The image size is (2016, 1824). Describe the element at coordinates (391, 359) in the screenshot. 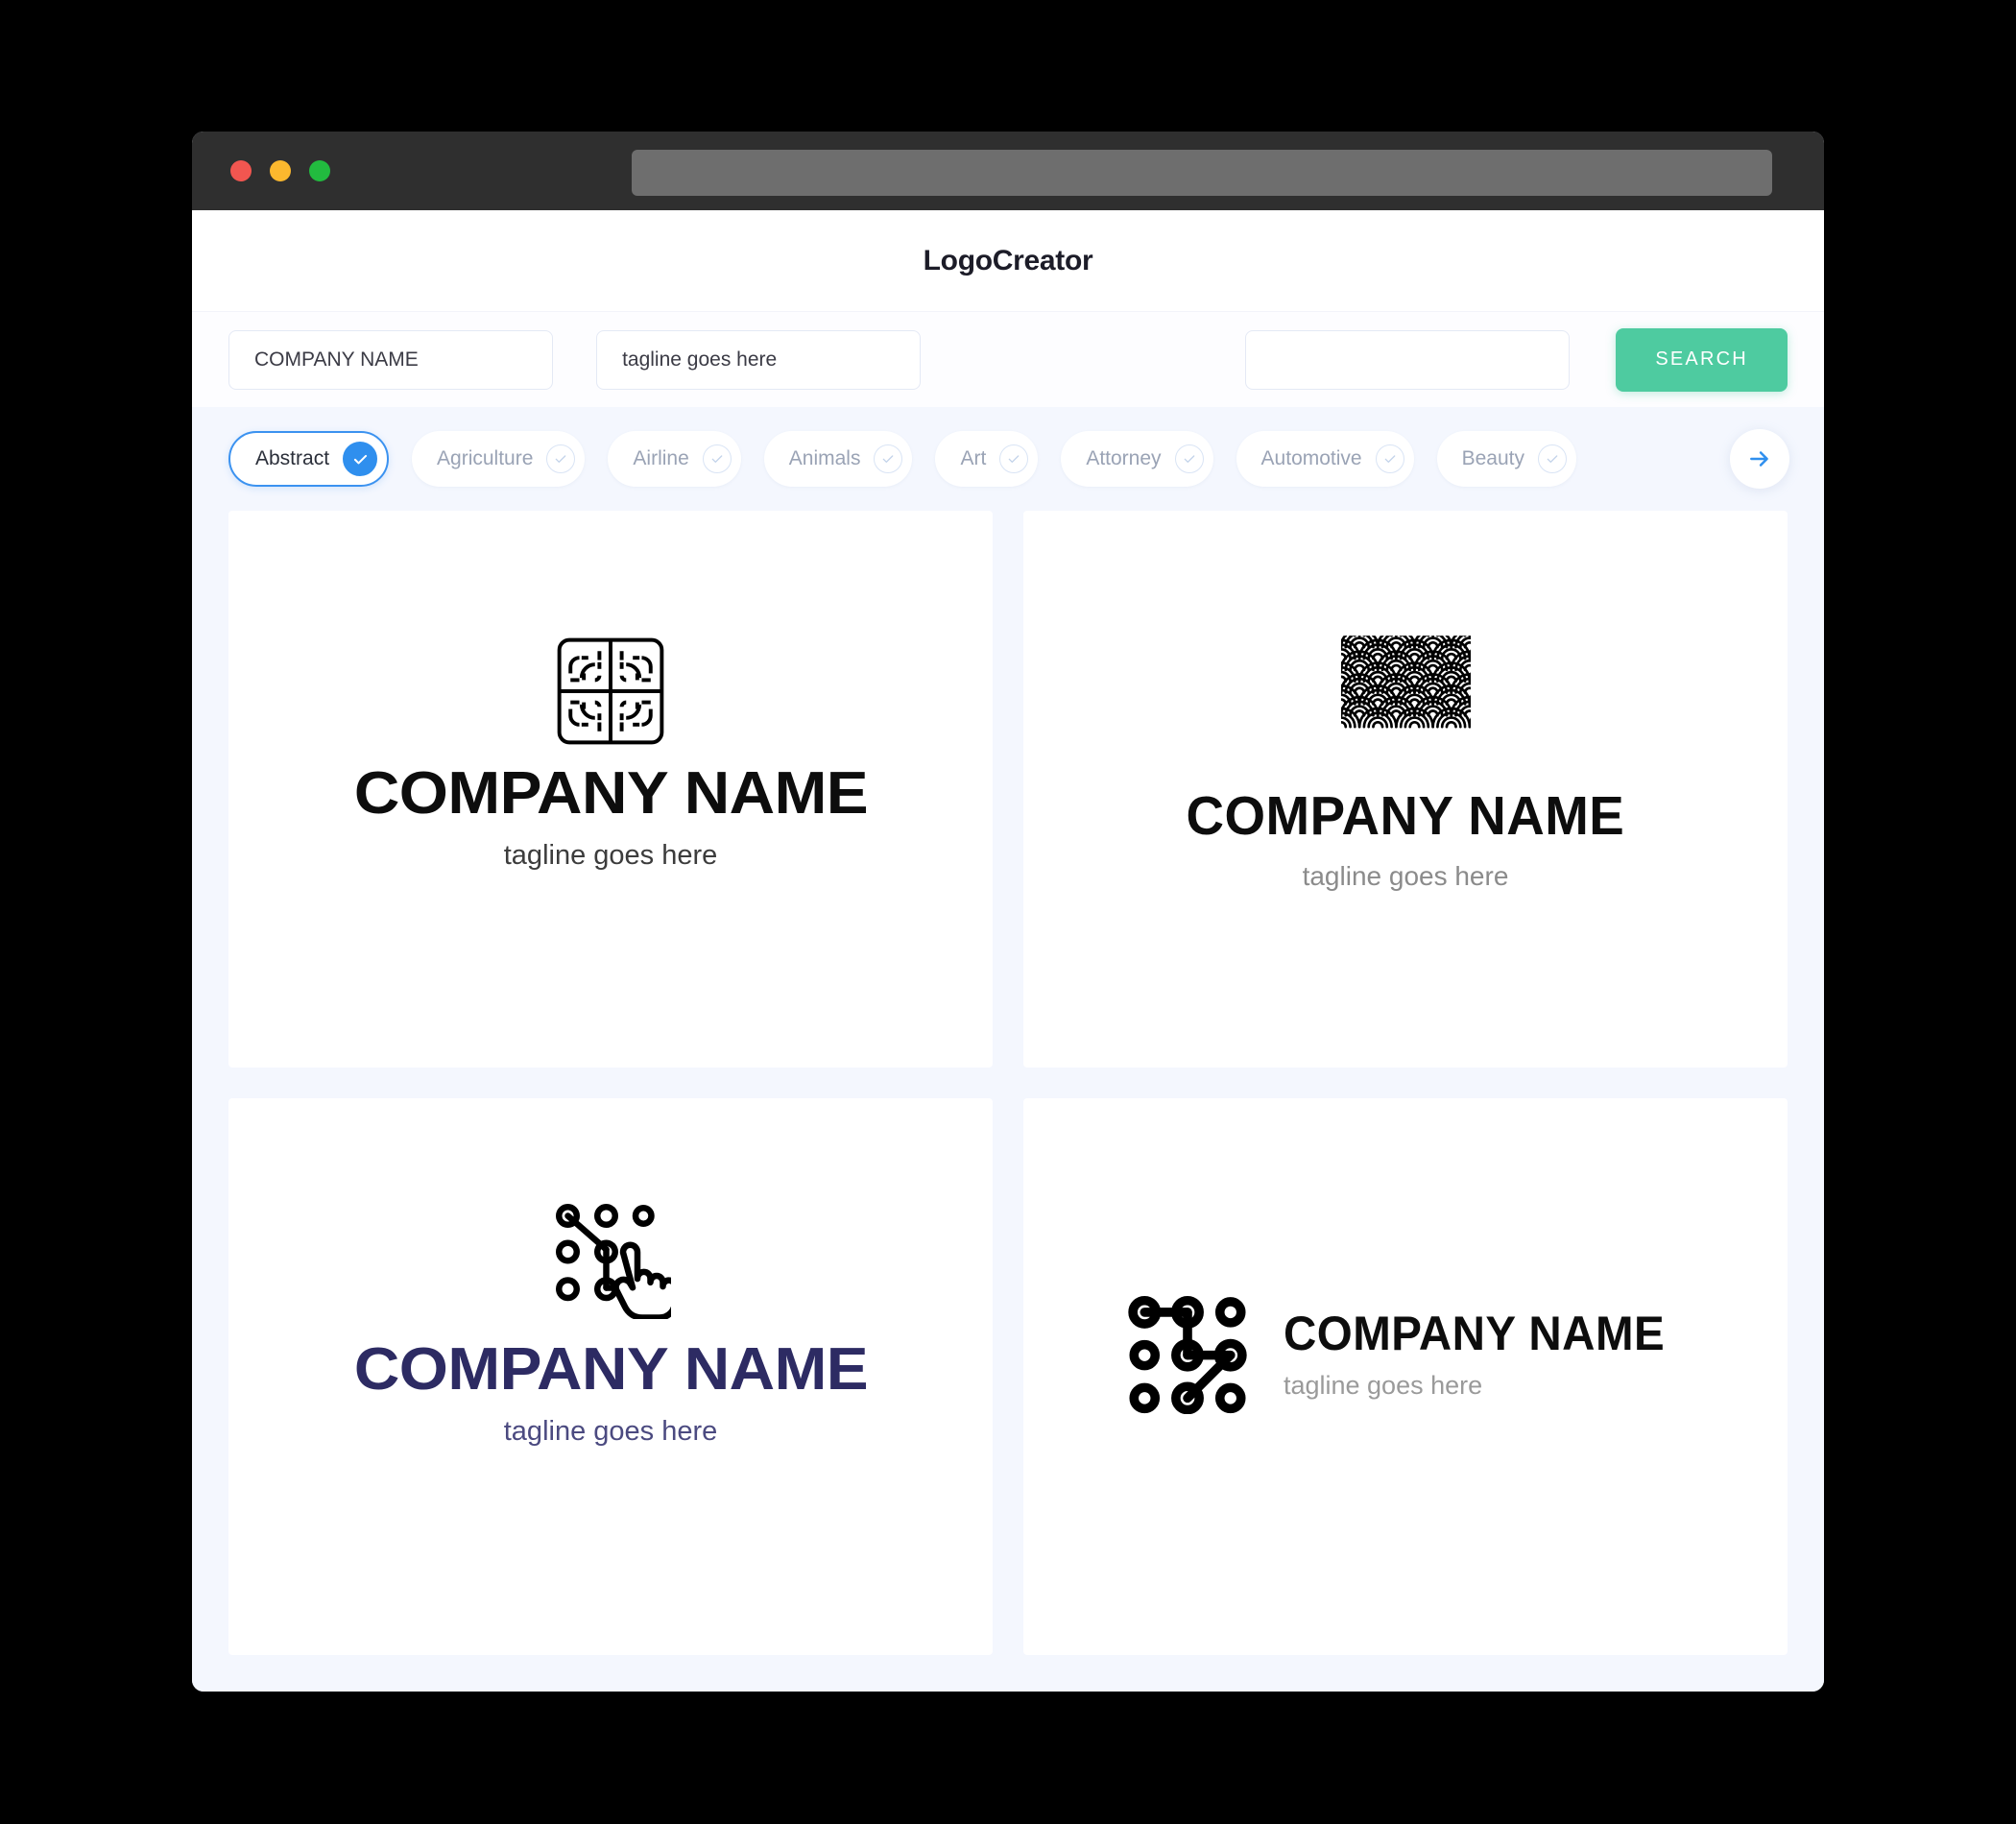

I see `company-name-input: COMPANY NAME` at that location.